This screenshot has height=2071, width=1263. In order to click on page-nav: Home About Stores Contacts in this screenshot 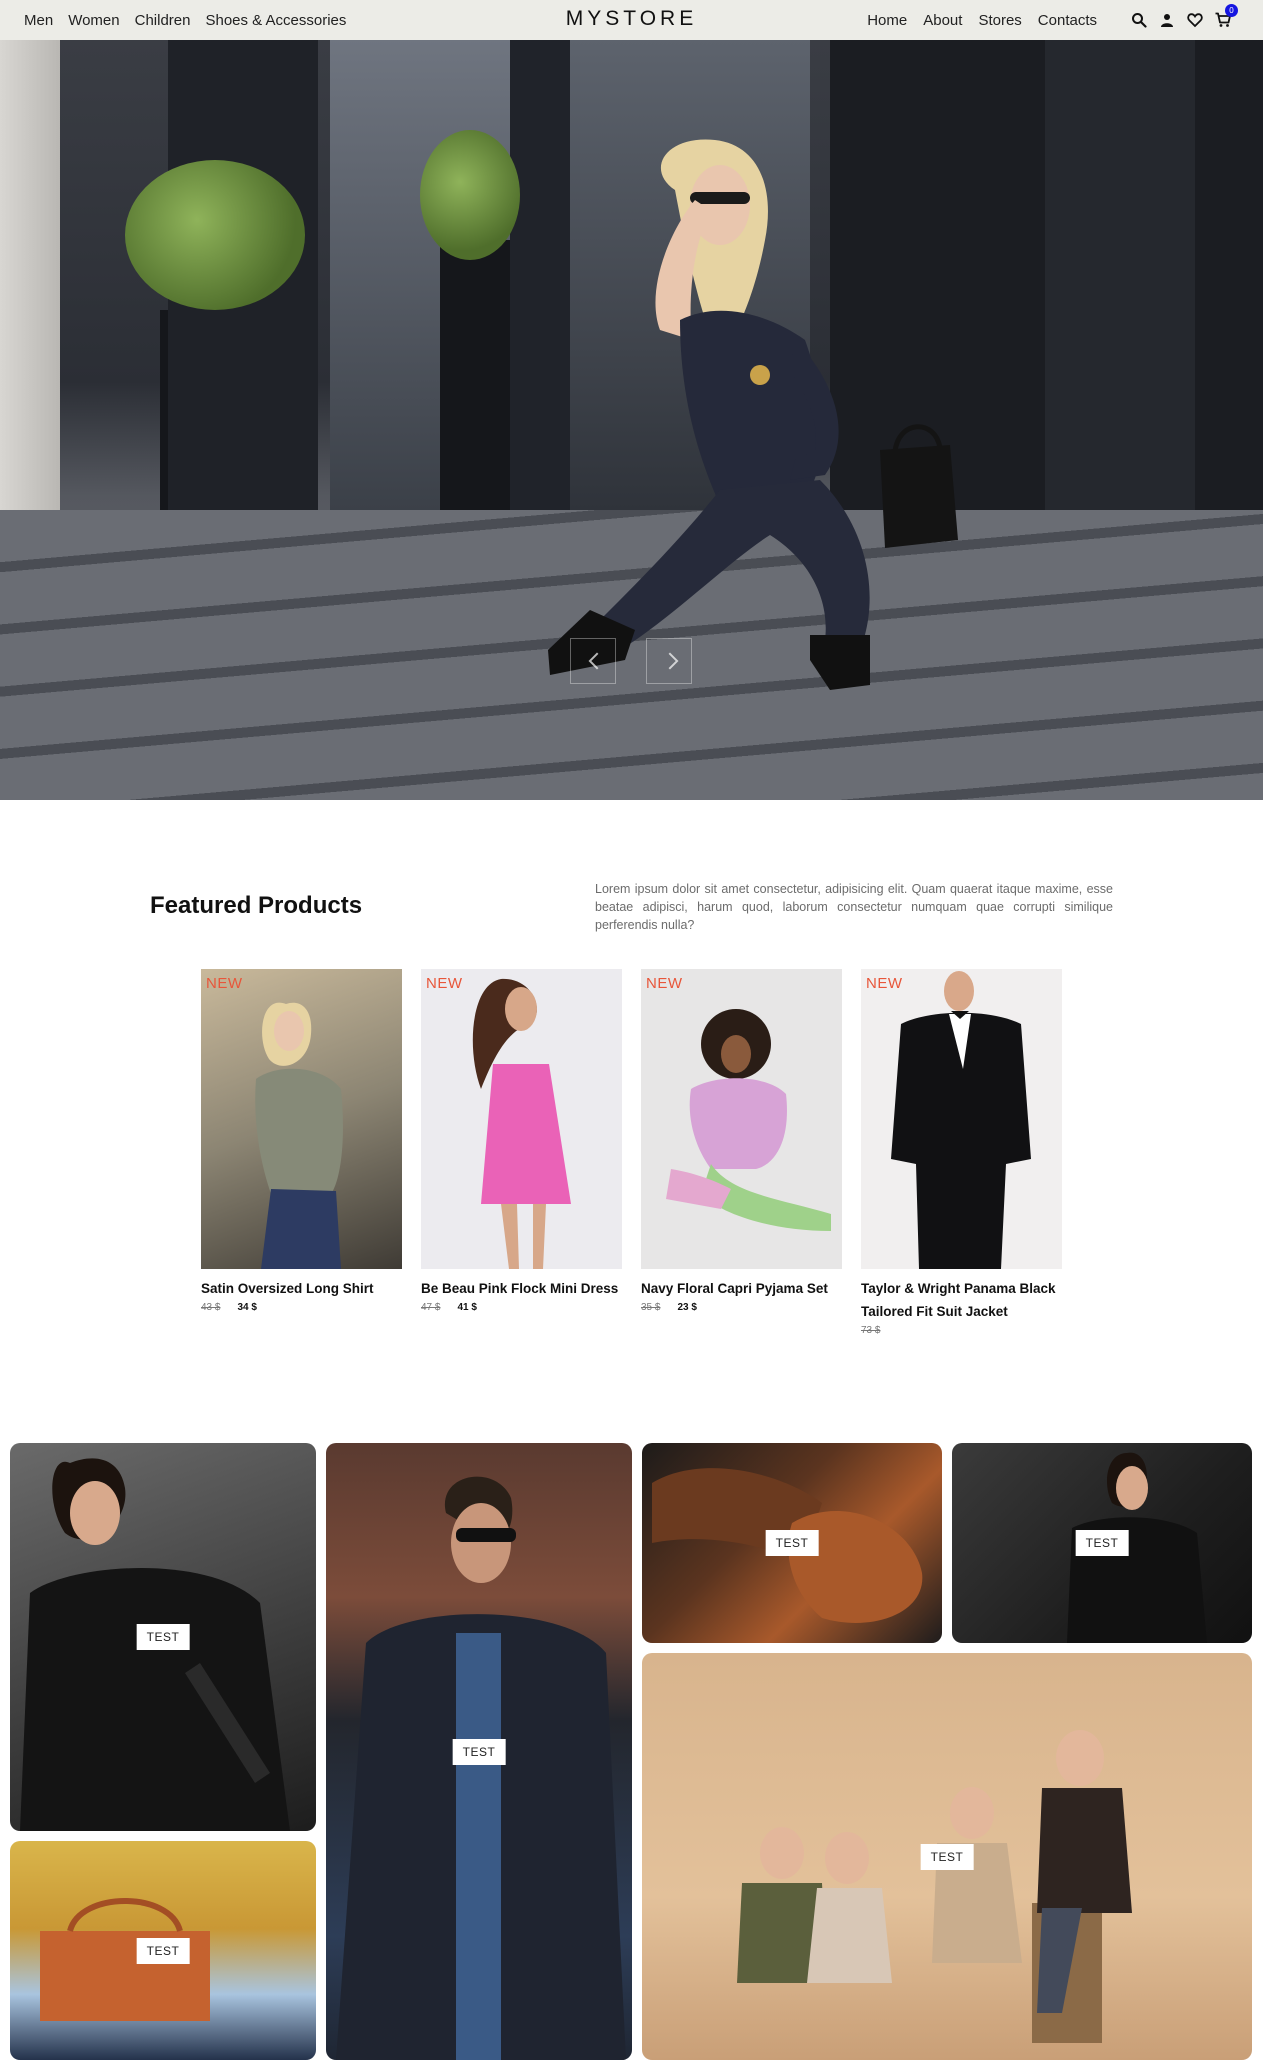, I will do `click(982, 20)`.